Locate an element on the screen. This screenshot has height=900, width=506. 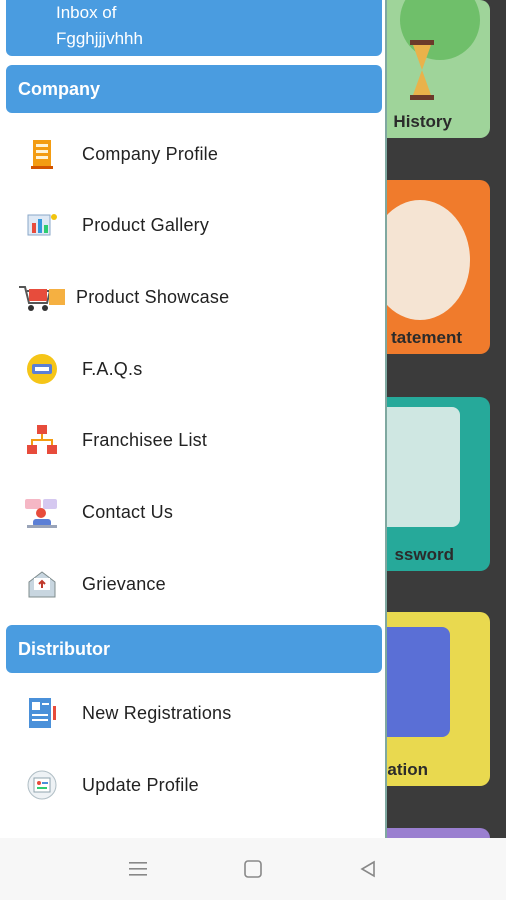
profile-card-icon is located at coordinates (42, 785).